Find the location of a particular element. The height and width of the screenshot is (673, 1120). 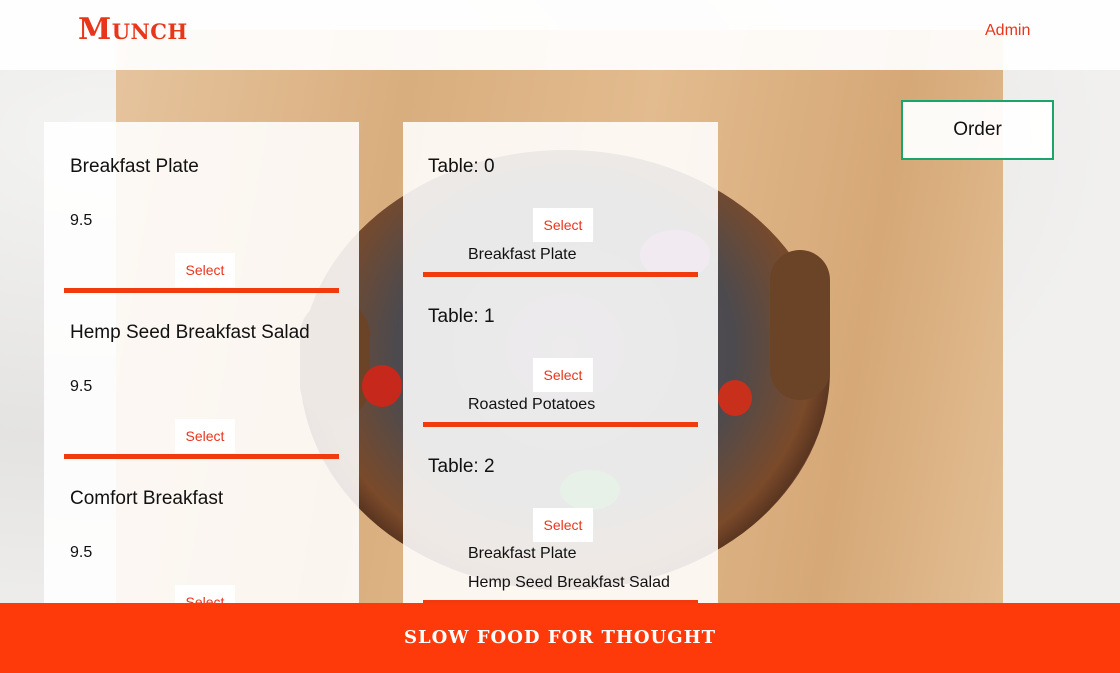

table-card: Table: 0 Select Breakfast Plate is located at coordinates (560, 199).